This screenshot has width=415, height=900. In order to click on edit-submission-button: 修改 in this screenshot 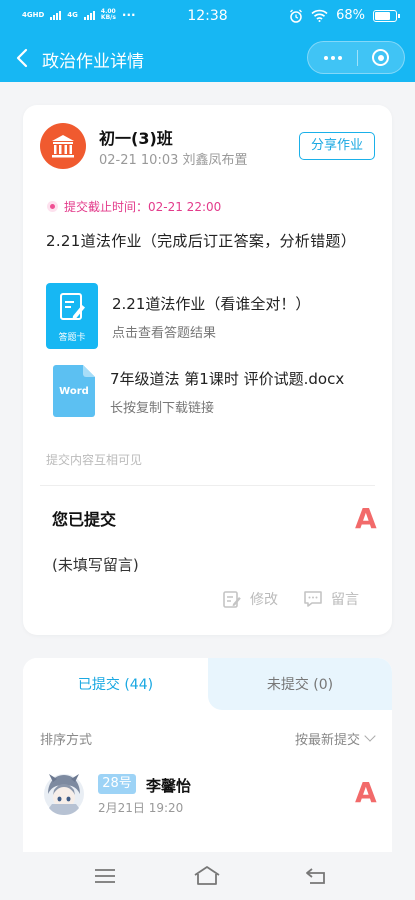, I will do `click(250, 599)`.